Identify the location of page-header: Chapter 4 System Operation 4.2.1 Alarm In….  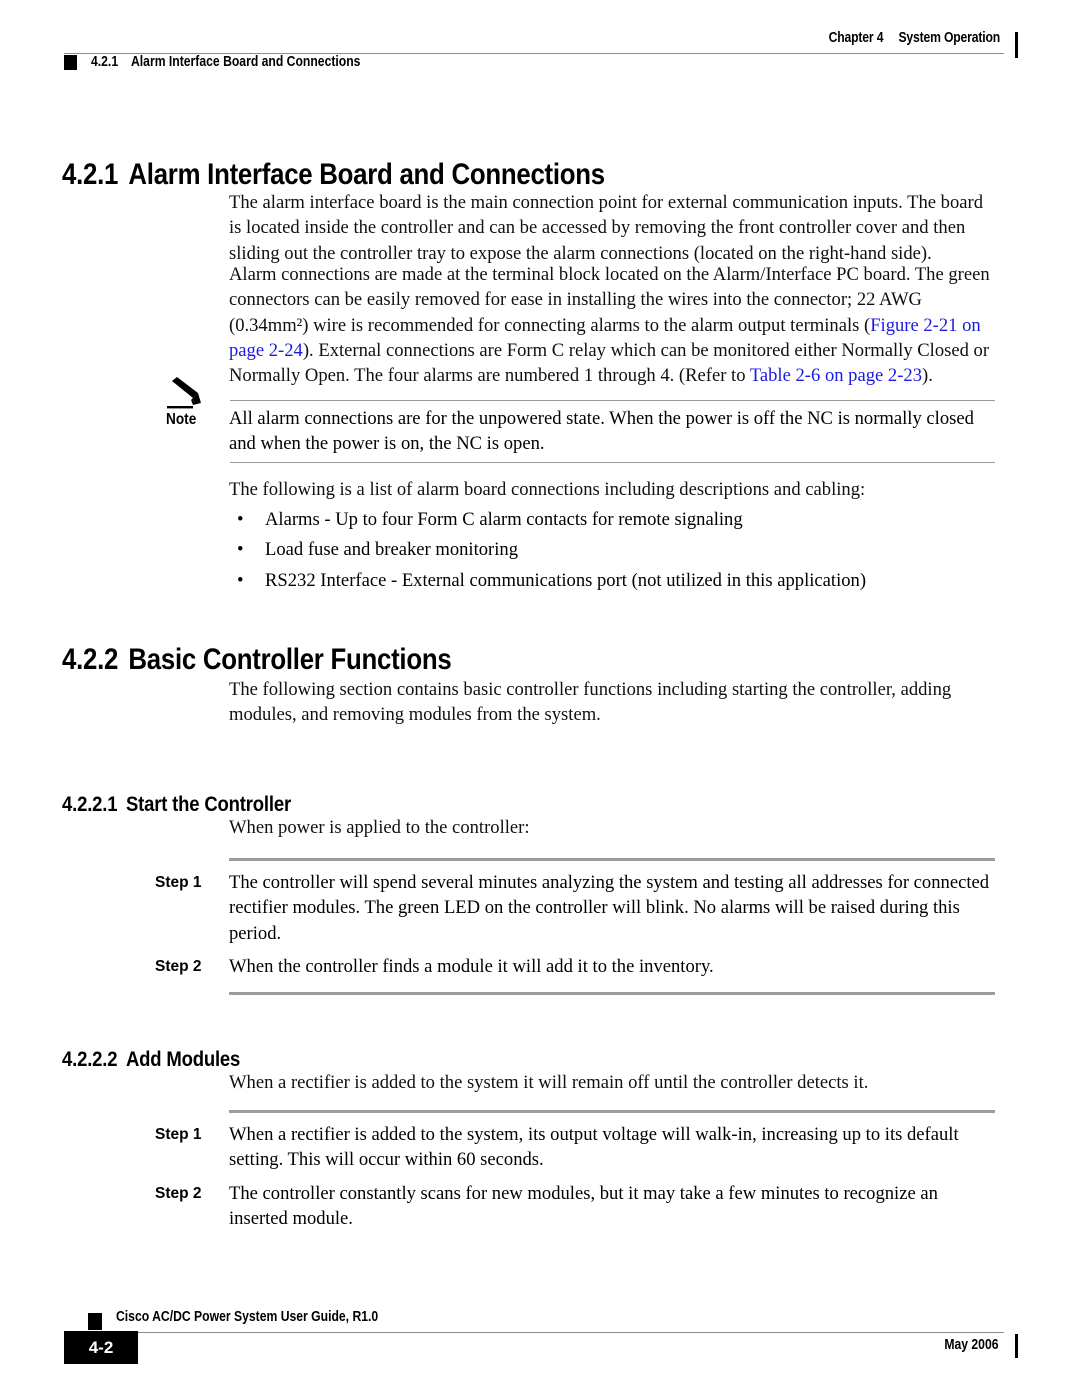
(541, 53).